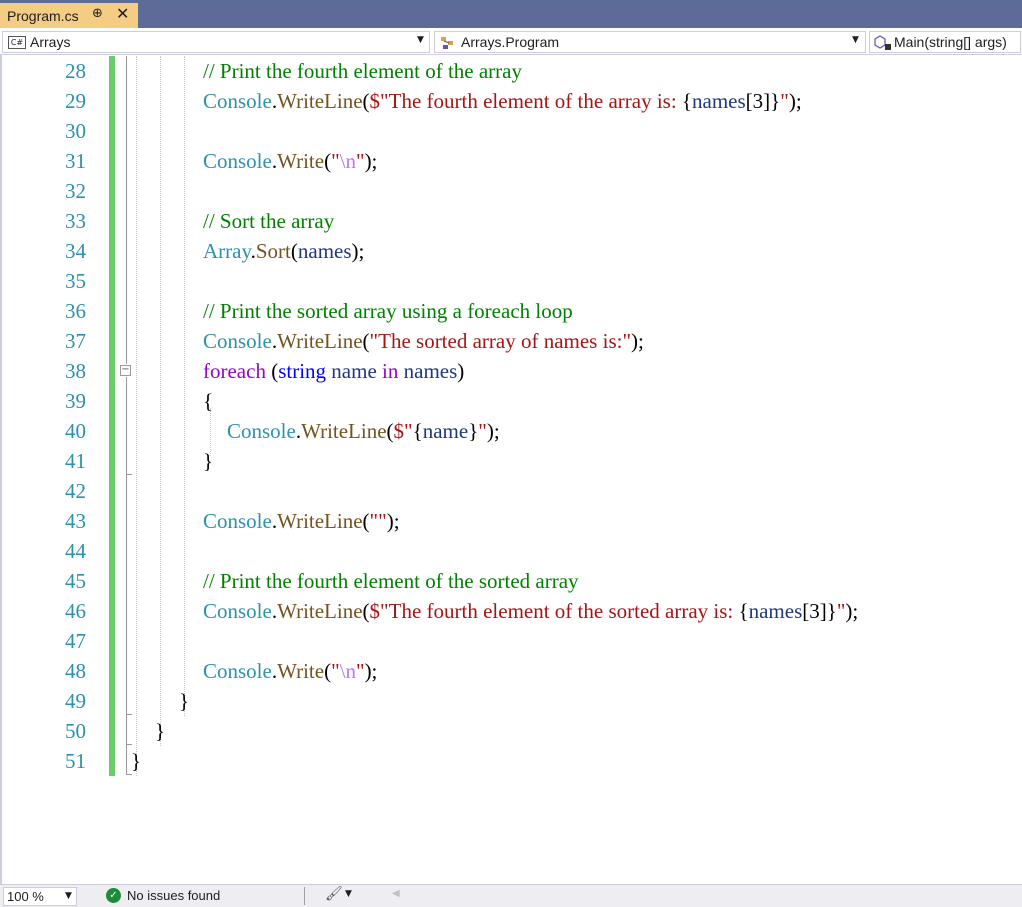 The width and height of the screenshot is (1022, 907). What do you see at coordinates (75, 461) in the screenshot?
I see `line-number: 41` at bounding box center [75, 461].